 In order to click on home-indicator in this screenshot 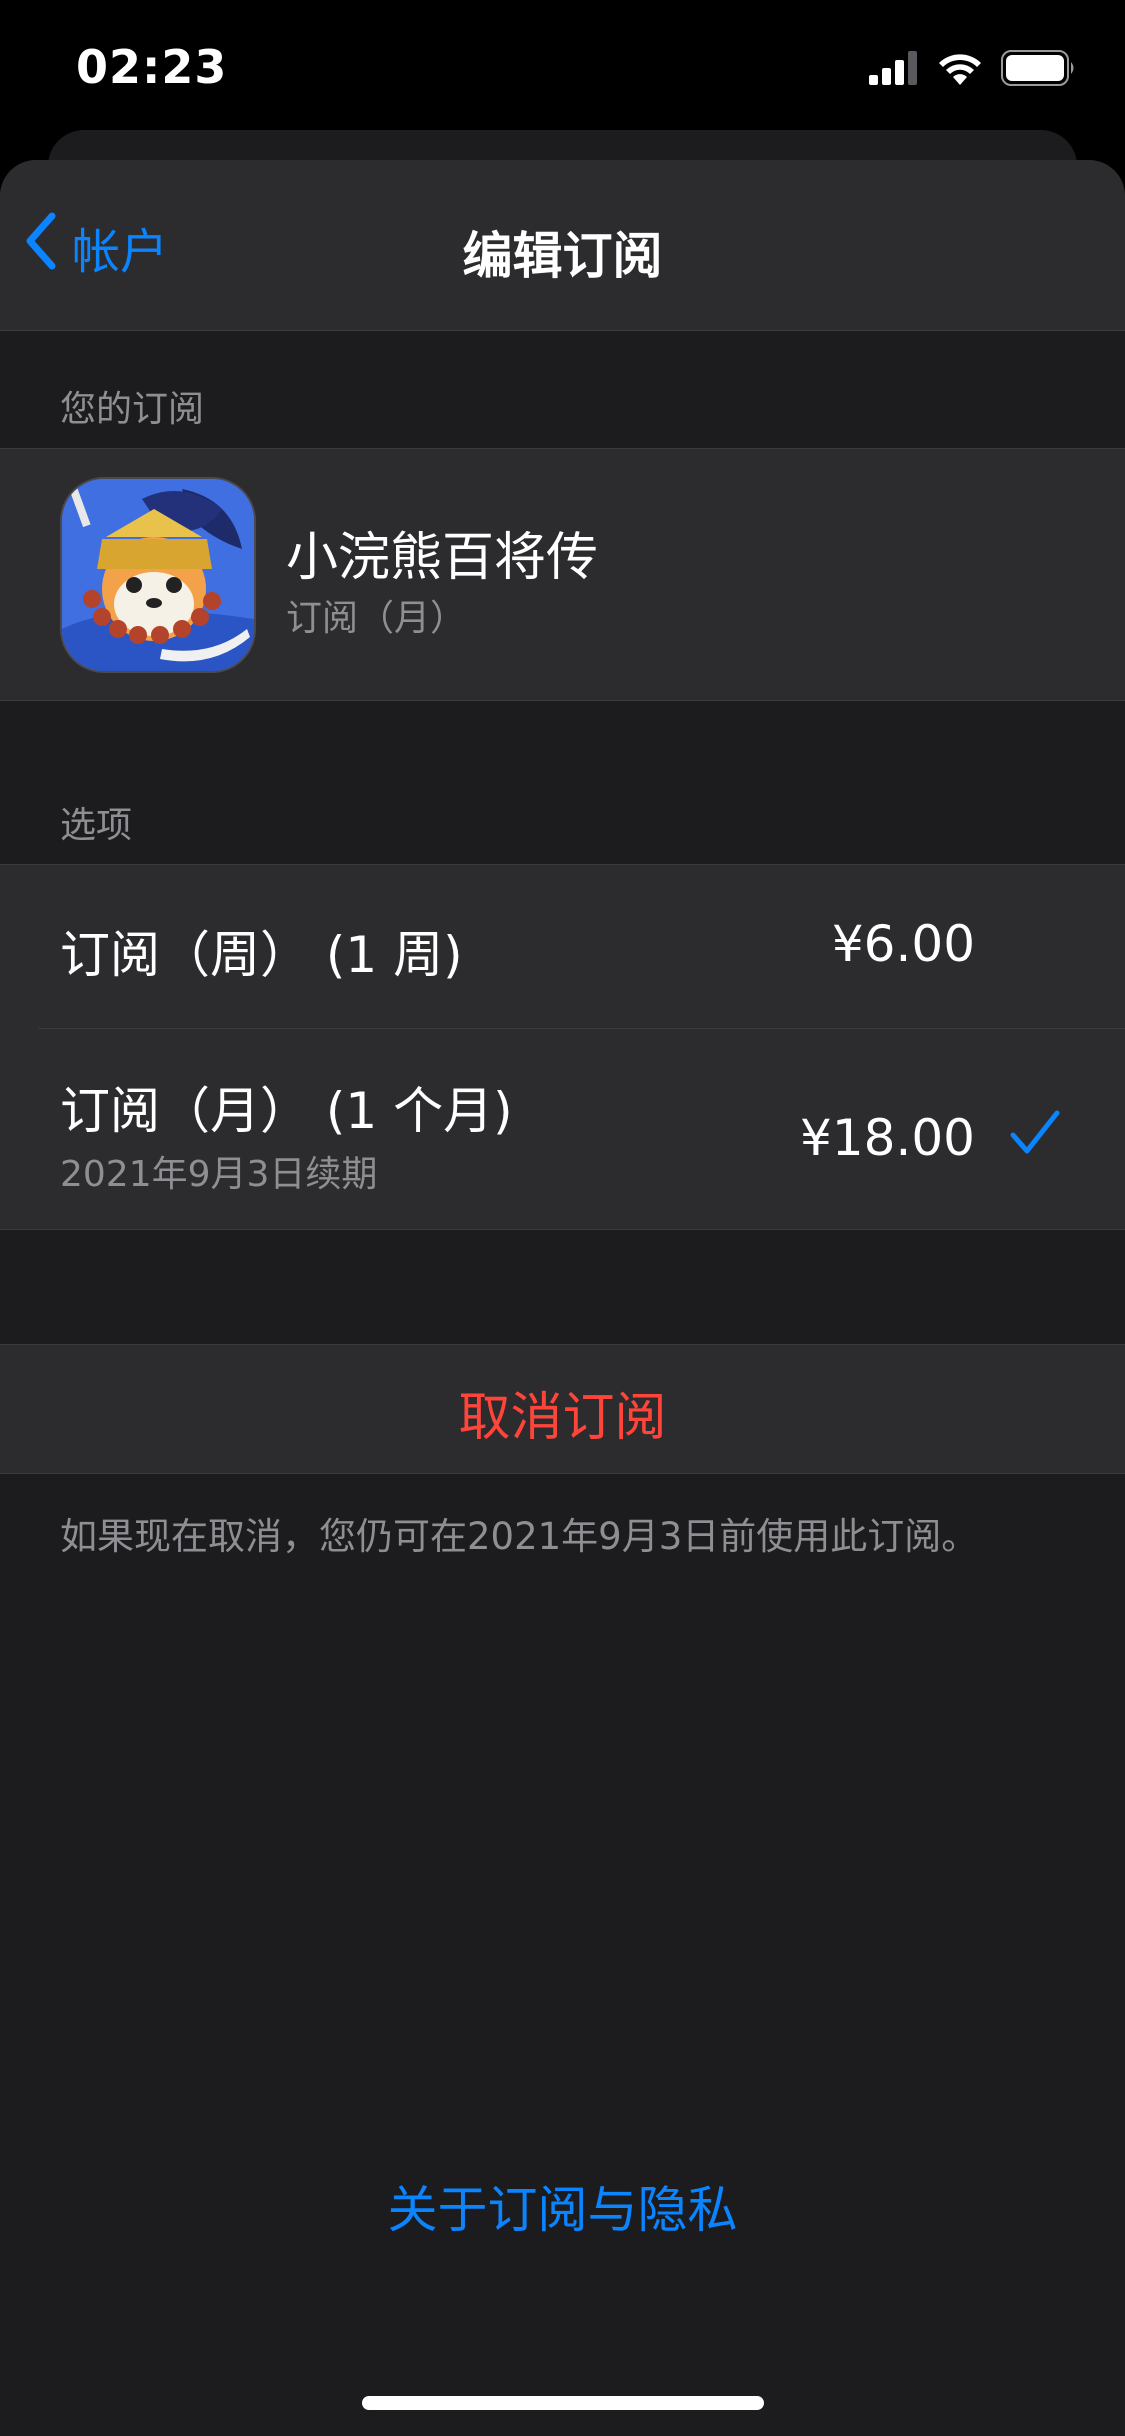, I will do `click(563, 2403)`.